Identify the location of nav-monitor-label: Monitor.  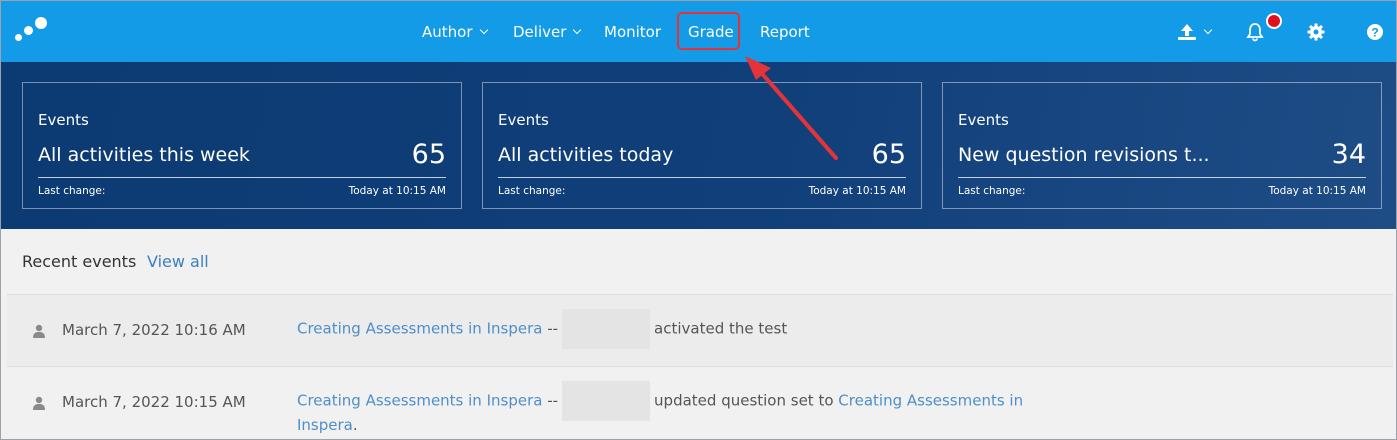
(633, 31).